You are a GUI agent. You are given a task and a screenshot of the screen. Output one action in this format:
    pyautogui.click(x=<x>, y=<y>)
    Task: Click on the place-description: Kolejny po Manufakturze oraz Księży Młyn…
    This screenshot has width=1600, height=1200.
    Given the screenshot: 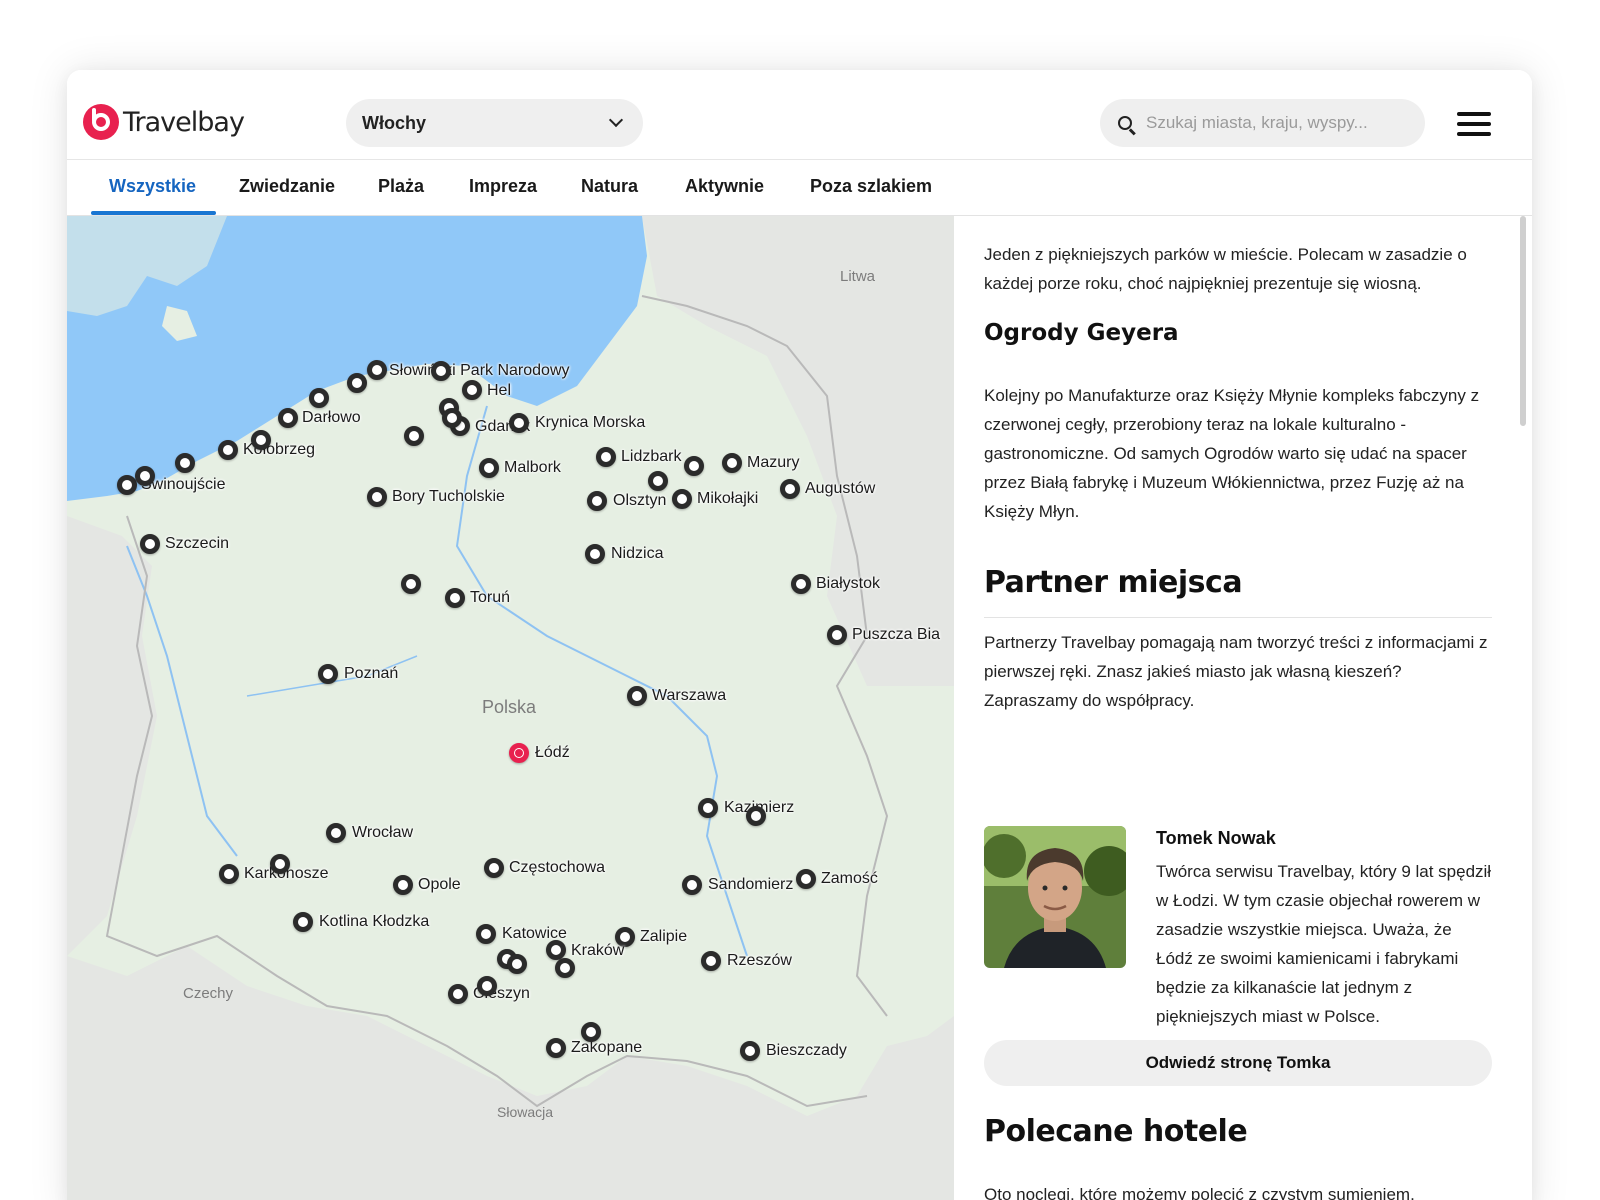 What is the action you would take?
    pyautogui.click(x=1232, y=453)
    